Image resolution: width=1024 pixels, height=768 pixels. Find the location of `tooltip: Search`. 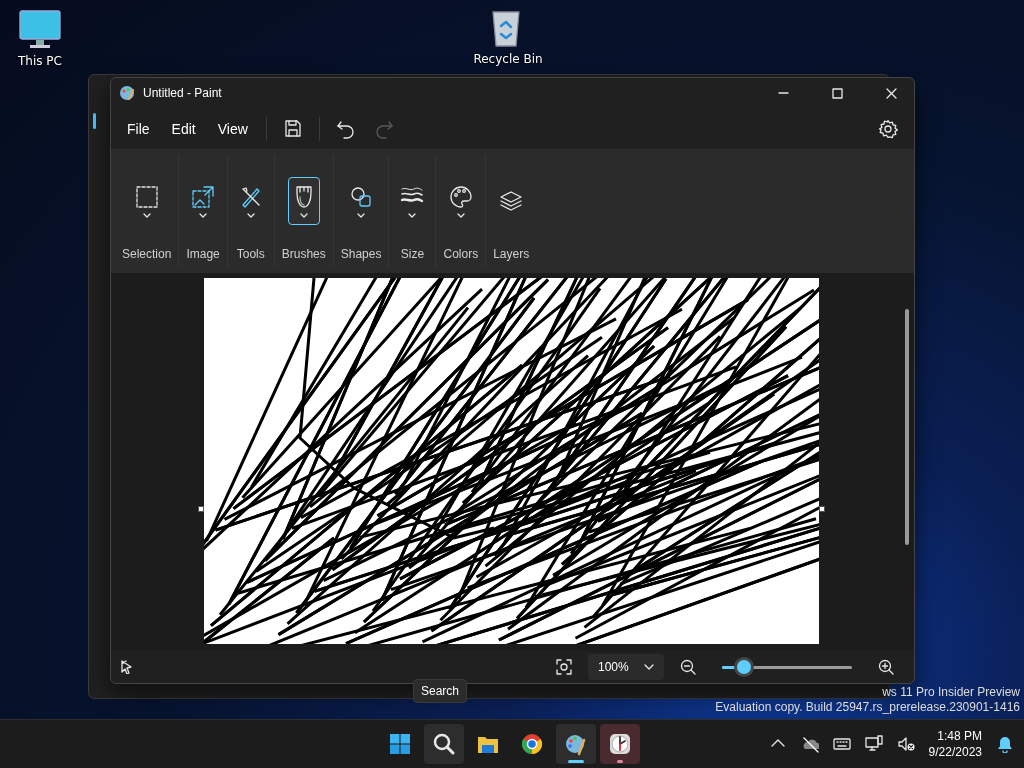

tooltip: Search is located at coordinates (440, 691).